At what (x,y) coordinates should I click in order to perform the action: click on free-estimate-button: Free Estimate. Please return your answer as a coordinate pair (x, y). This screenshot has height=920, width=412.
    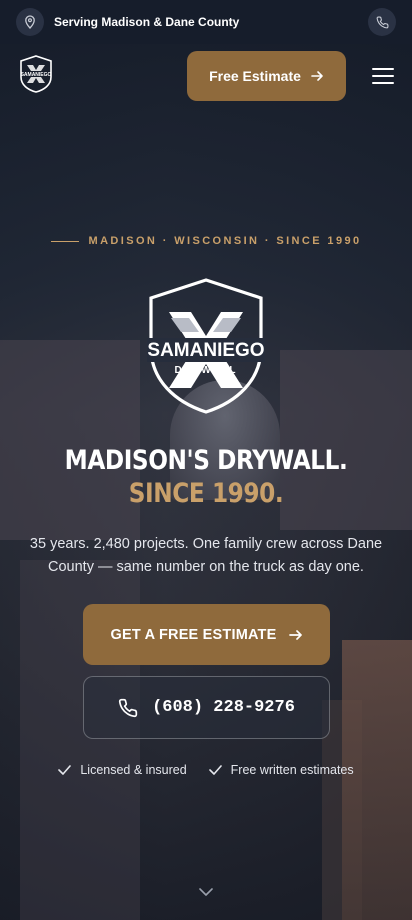
    Looking at the image, I should click on (266, 76).